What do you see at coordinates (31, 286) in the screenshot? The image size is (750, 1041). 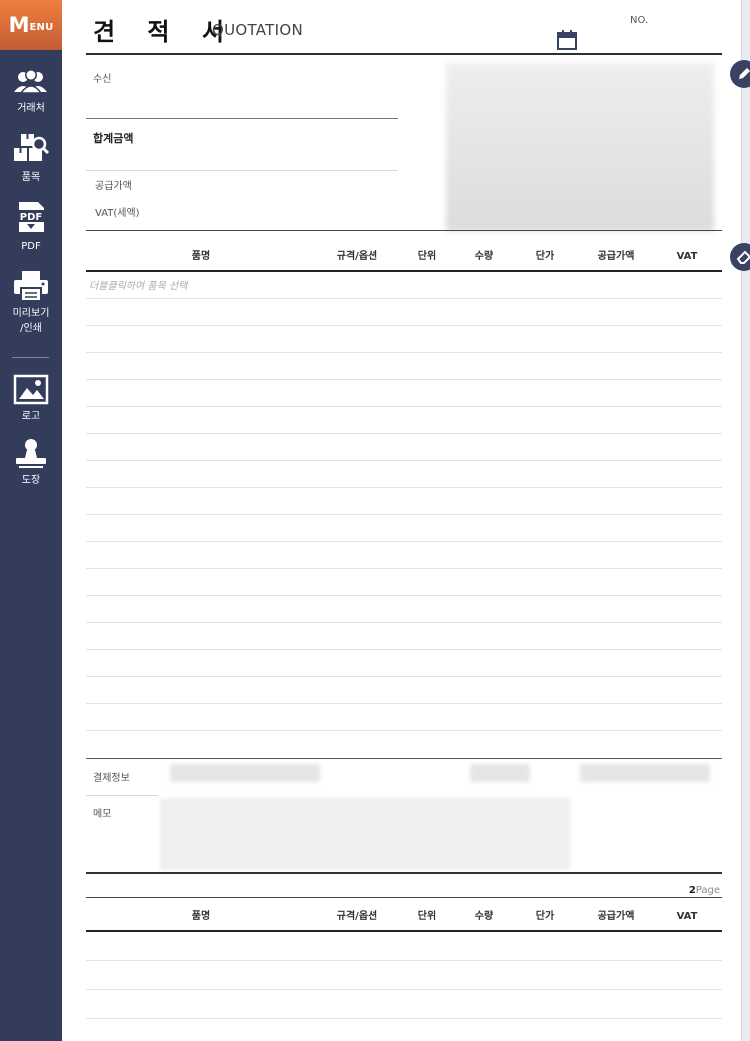 I see `printer-icon` at bounding box center [31, 286].